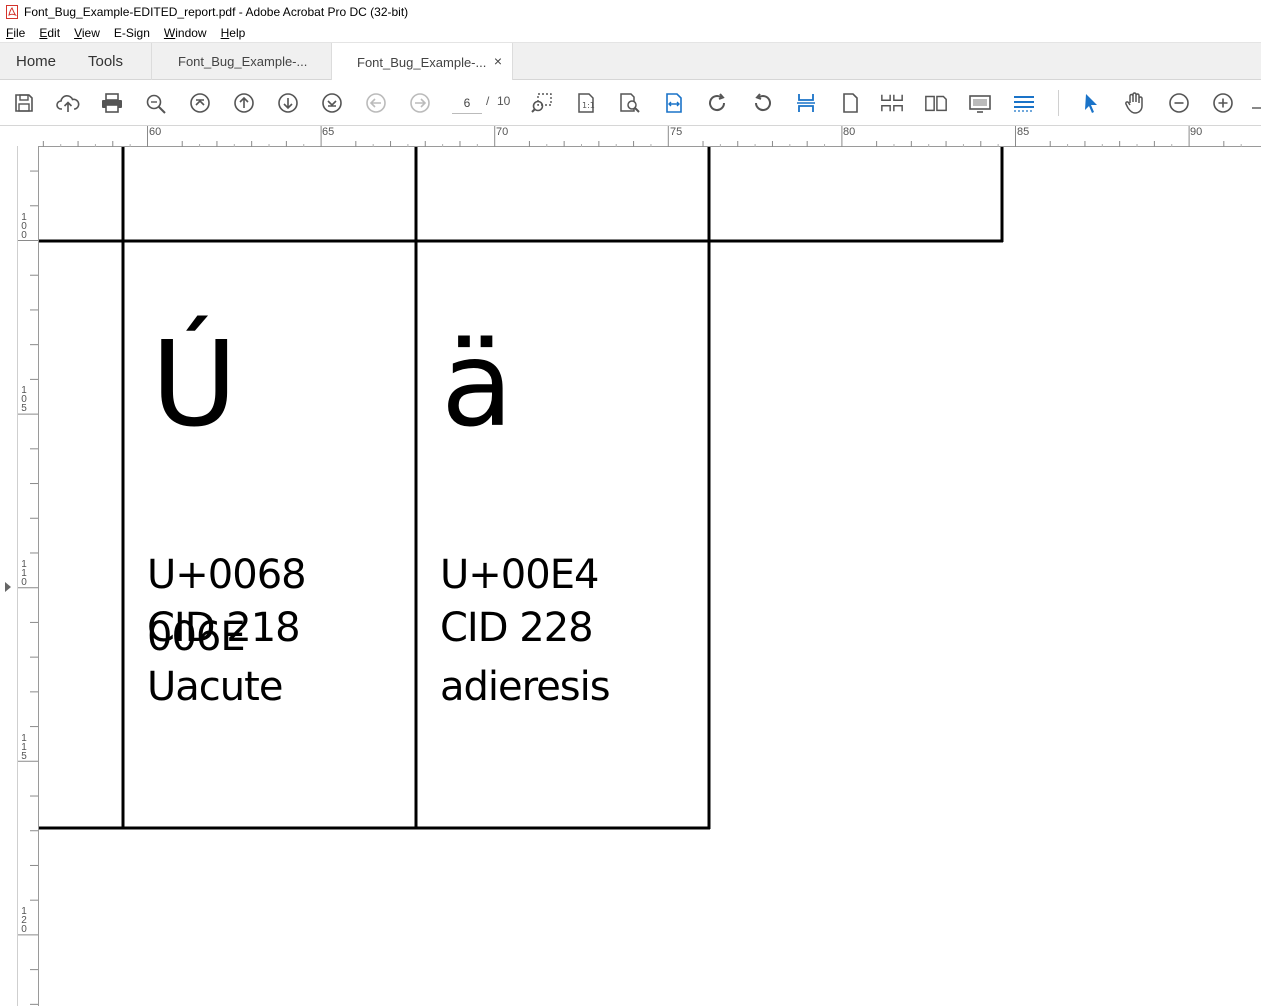 The height and width of the screenshot is (1006, 1261). I want to click on glyph-adieresis: ä, so click(477, 384).